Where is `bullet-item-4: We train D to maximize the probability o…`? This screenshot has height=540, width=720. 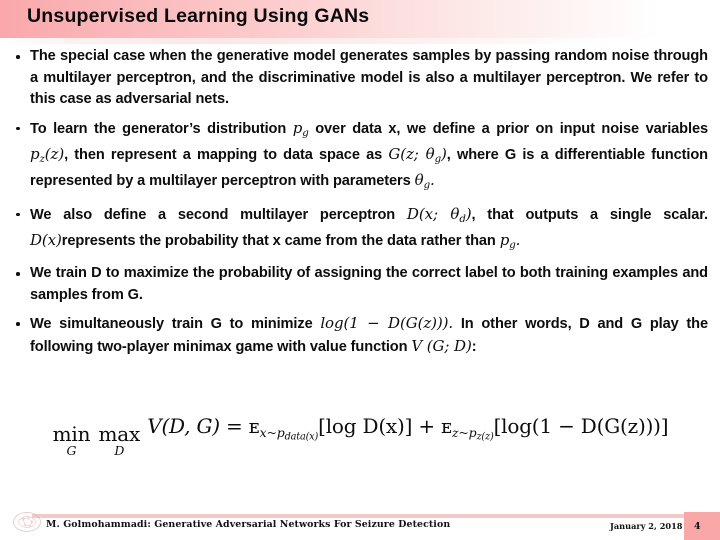 bullet-item-4: We train D to maximize the probability o… is located at coordinates (360, 284).